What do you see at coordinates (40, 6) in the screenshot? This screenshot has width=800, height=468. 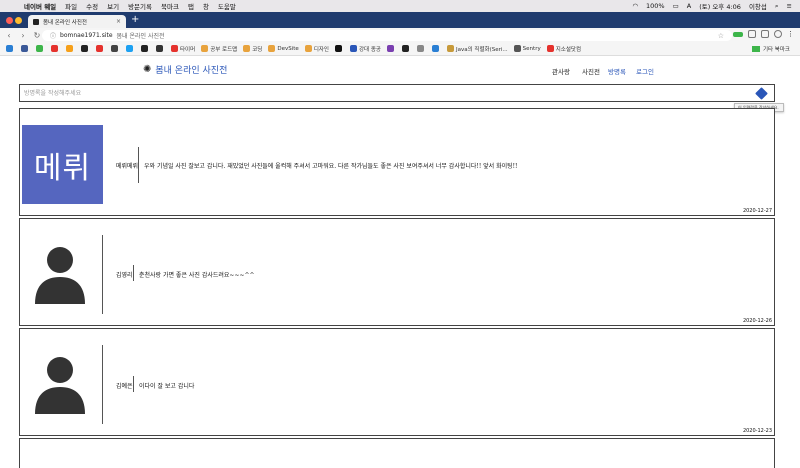 I see `app-menu: 네이버 웨일` at bounding box center [40, 6].